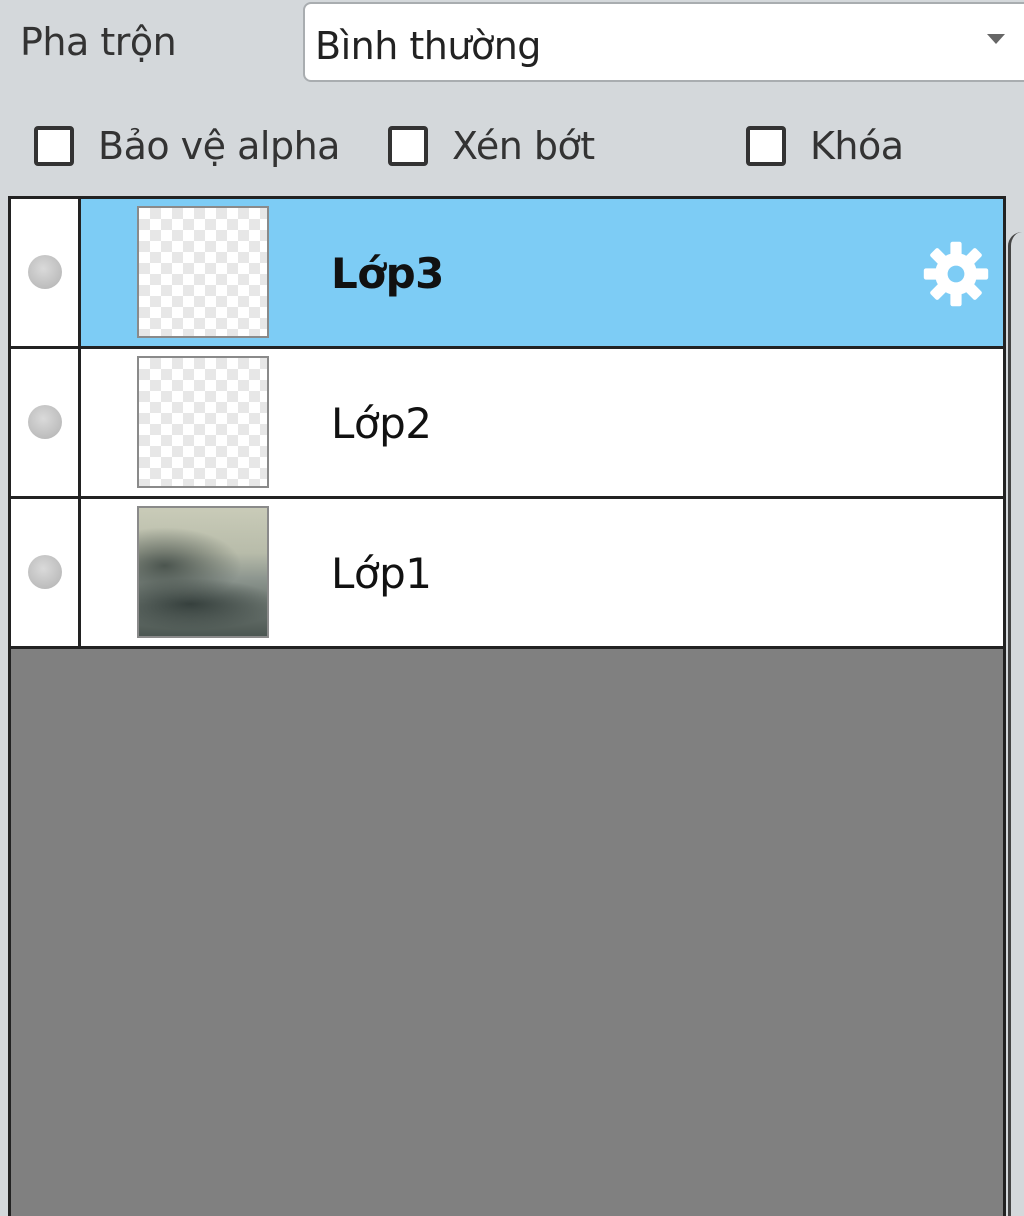  Describe the element at coordinates (219, 146) in the screenshot. I see `protect-alpha-label: Bảo vệ alpha` at that location.